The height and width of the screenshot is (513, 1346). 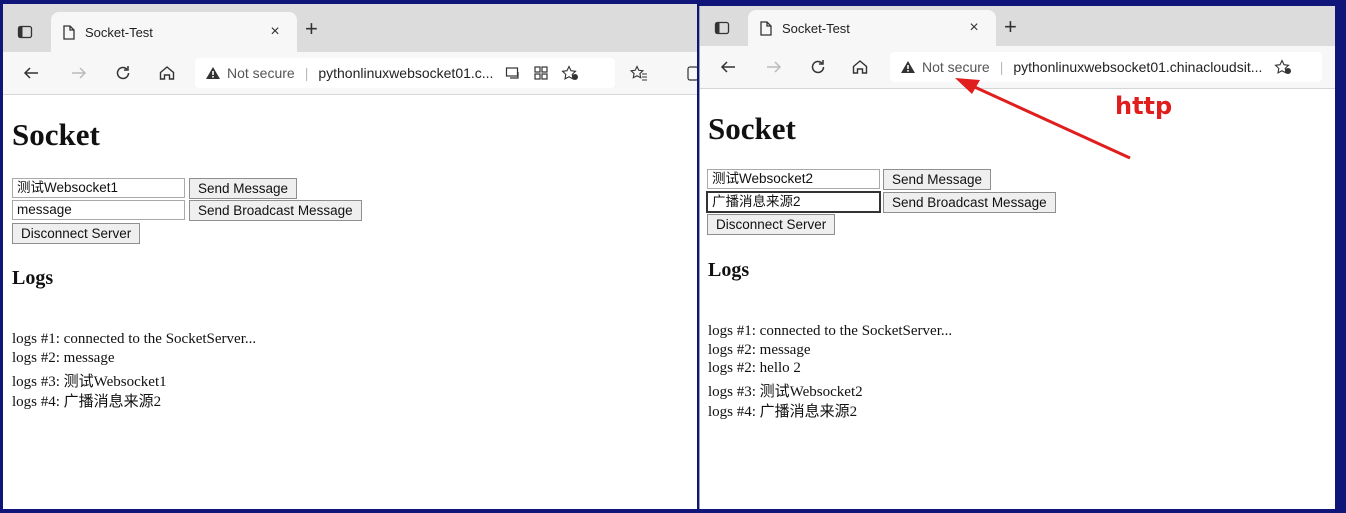 I want to click on annotation-arrow, so click(x=1043, y=119).